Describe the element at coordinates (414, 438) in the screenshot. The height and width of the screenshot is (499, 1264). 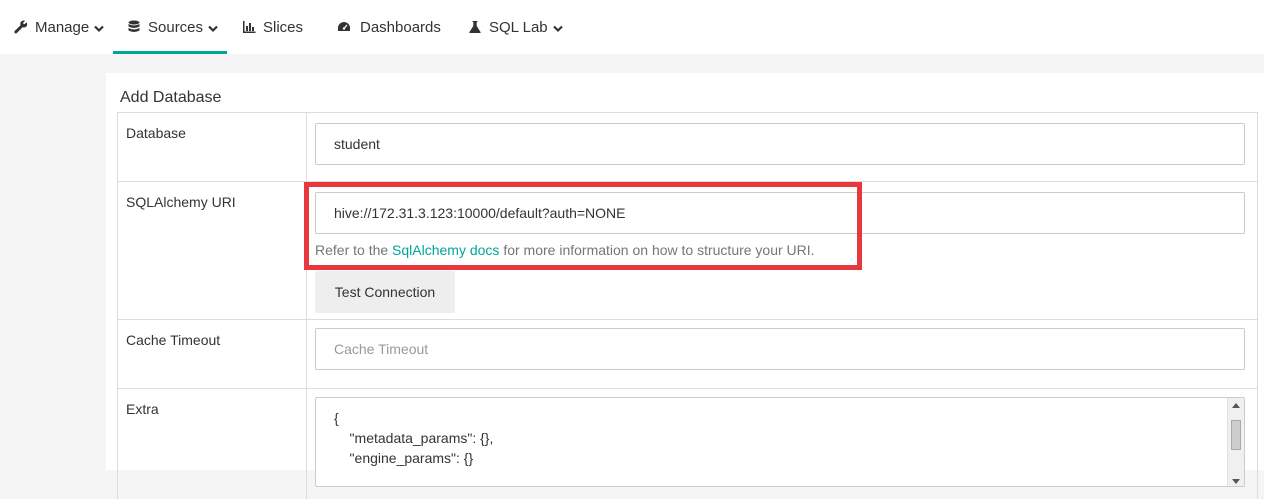
I see `extra-line: "metadata_params": {},` at that location.